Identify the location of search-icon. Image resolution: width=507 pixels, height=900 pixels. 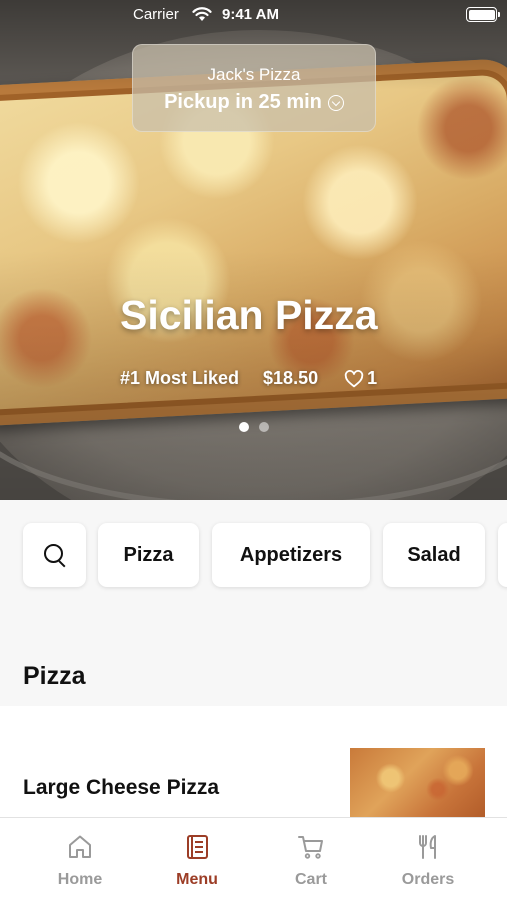
(55, 555).